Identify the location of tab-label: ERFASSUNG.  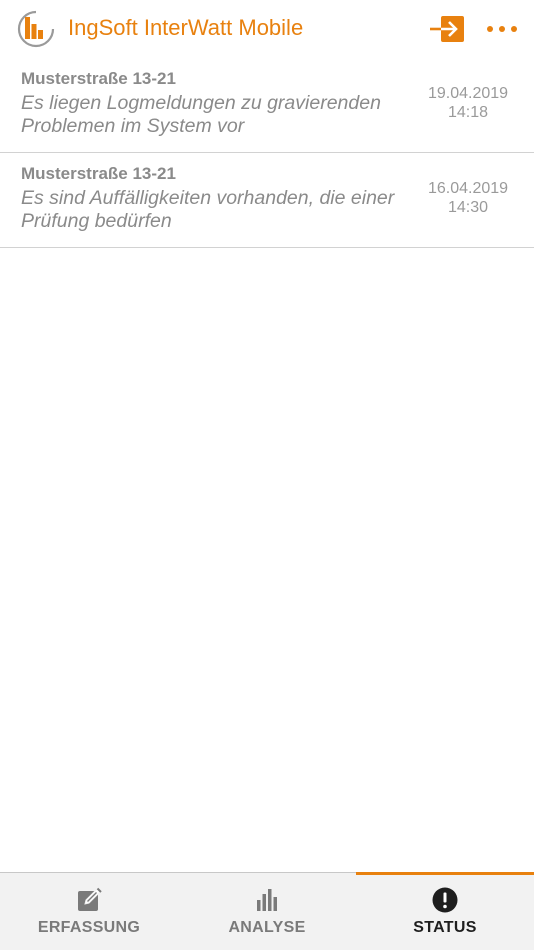
(89, 927).